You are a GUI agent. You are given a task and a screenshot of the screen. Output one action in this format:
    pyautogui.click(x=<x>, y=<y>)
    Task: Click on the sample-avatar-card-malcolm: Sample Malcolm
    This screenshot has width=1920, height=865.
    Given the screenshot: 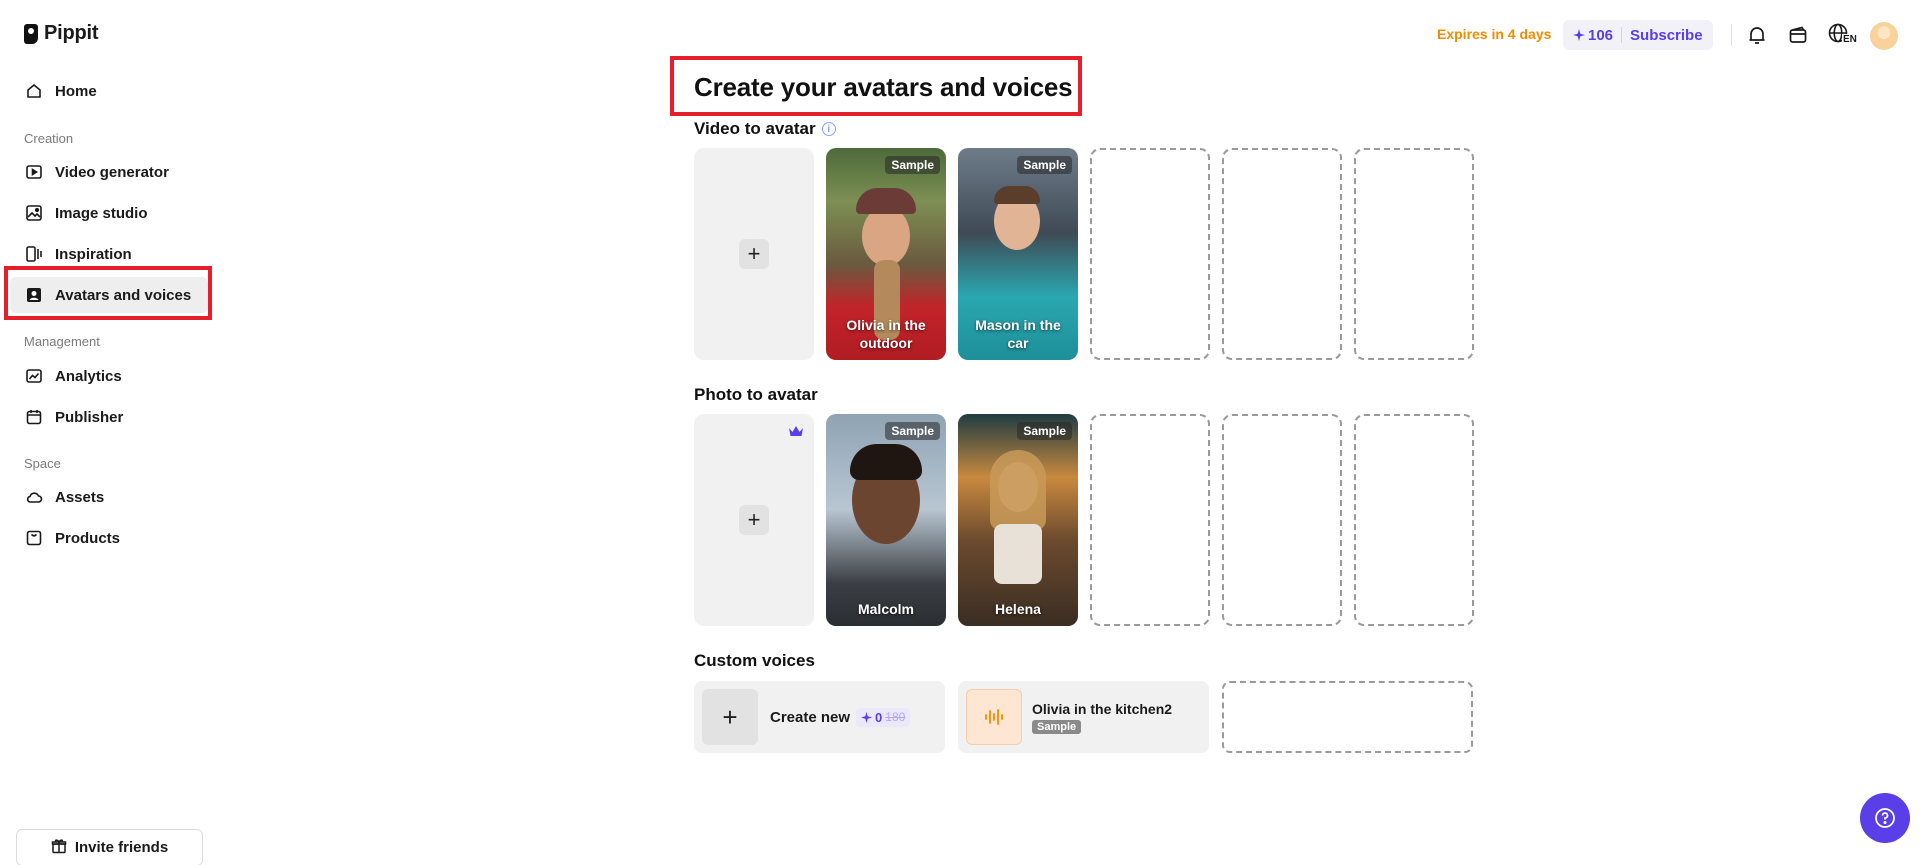 What is the action you would take?
    pyautogui.click(x=886, y=520)
    